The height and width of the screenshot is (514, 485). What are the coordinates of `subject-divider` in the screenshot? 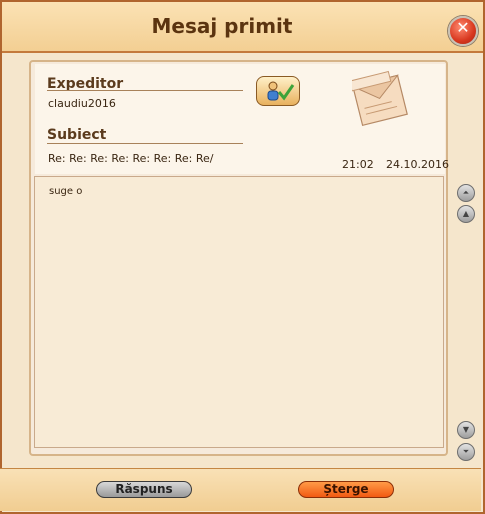 It's located at (145, 143).